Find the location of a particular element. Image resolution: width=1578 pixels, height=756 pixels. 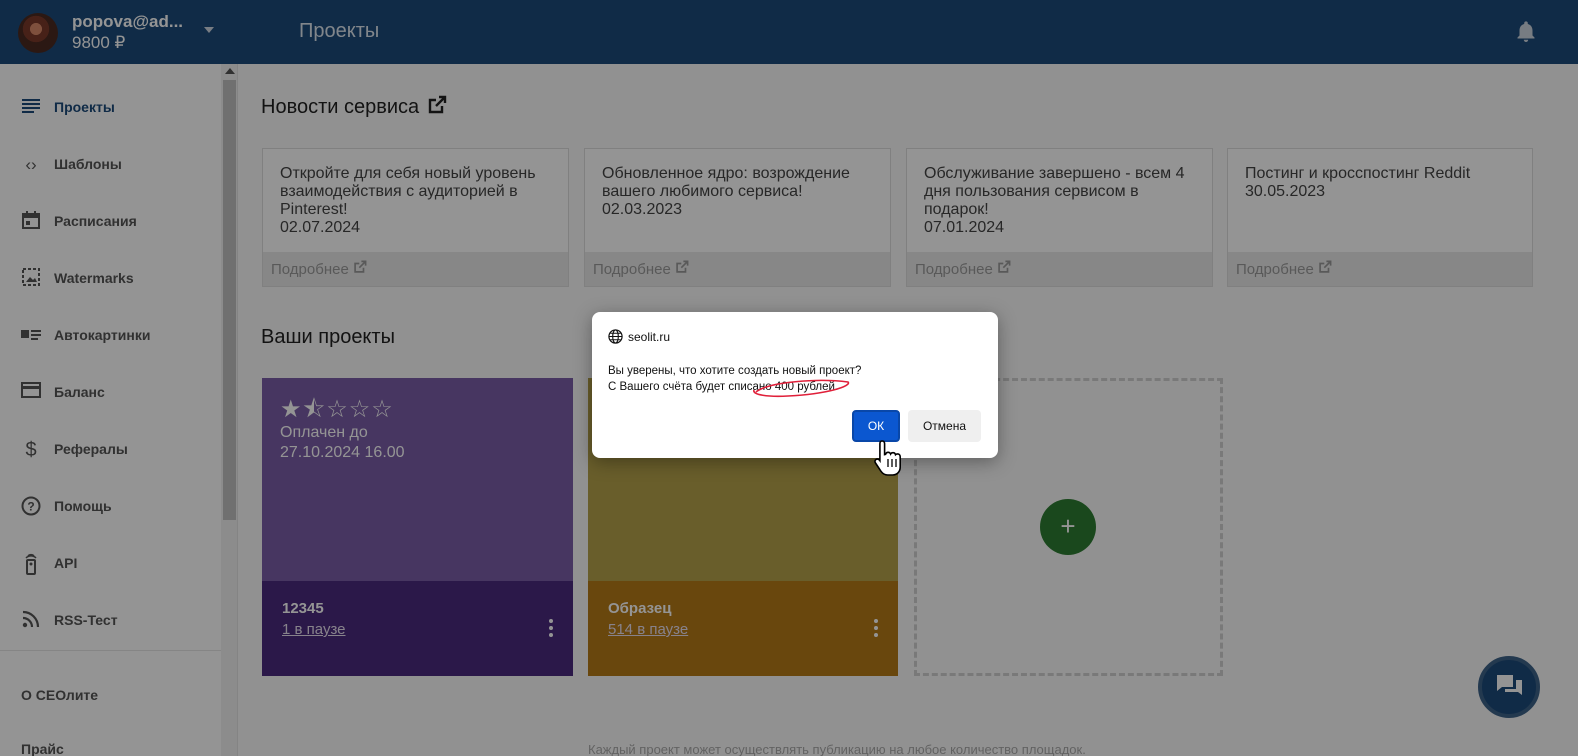

globe-icon is located at coordinates (615, 336).